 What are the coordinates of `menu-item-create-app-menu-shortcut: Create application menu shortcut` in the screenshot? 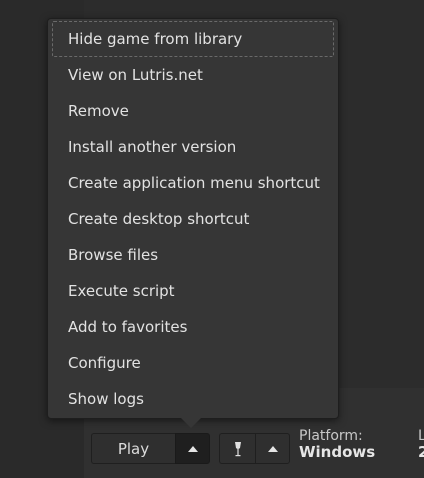 It's located at (193, 183).